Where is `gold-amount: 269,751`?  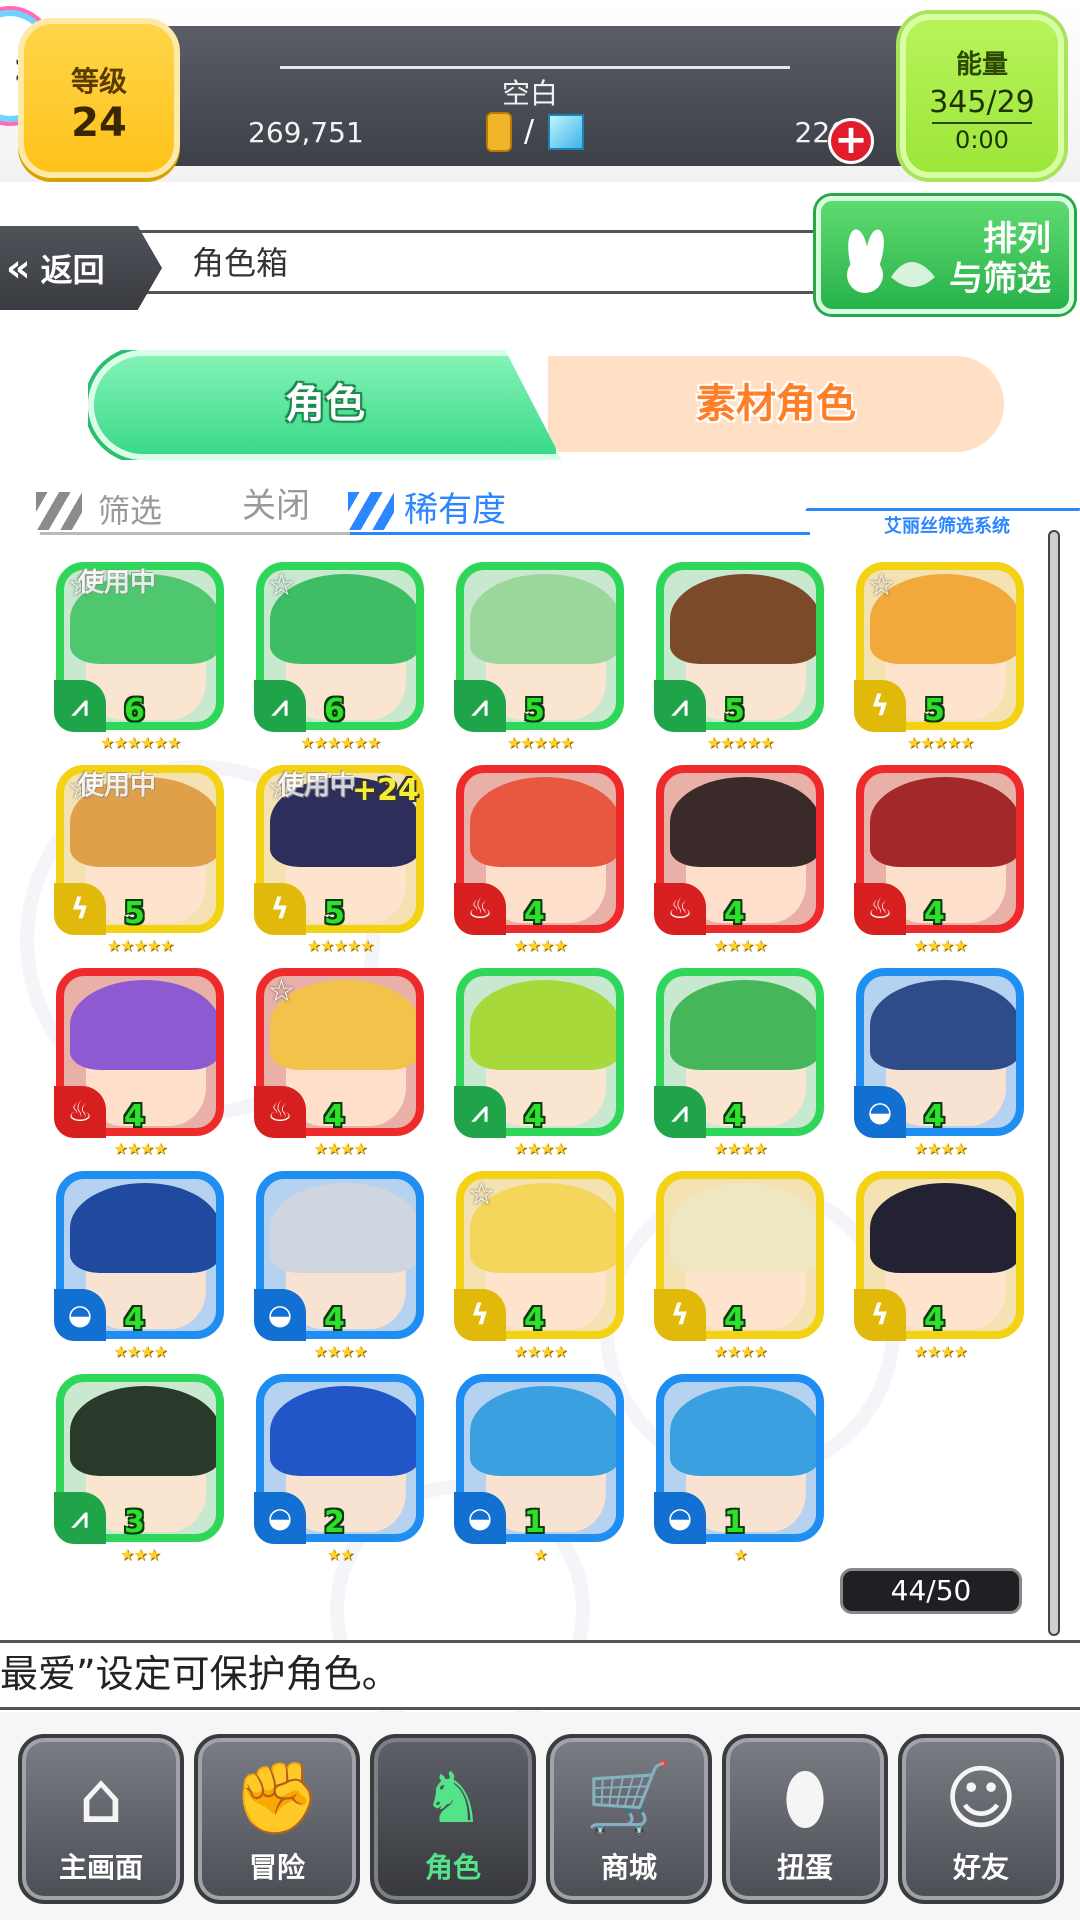 gold-amount: 269,751 is located at coordinates (306, 132).